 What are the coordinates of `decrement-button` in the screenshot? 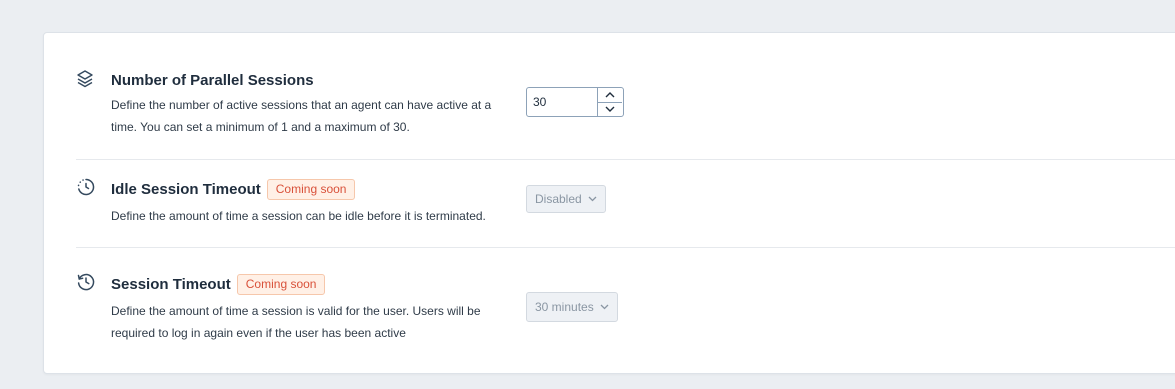 It's located at (610, 109).